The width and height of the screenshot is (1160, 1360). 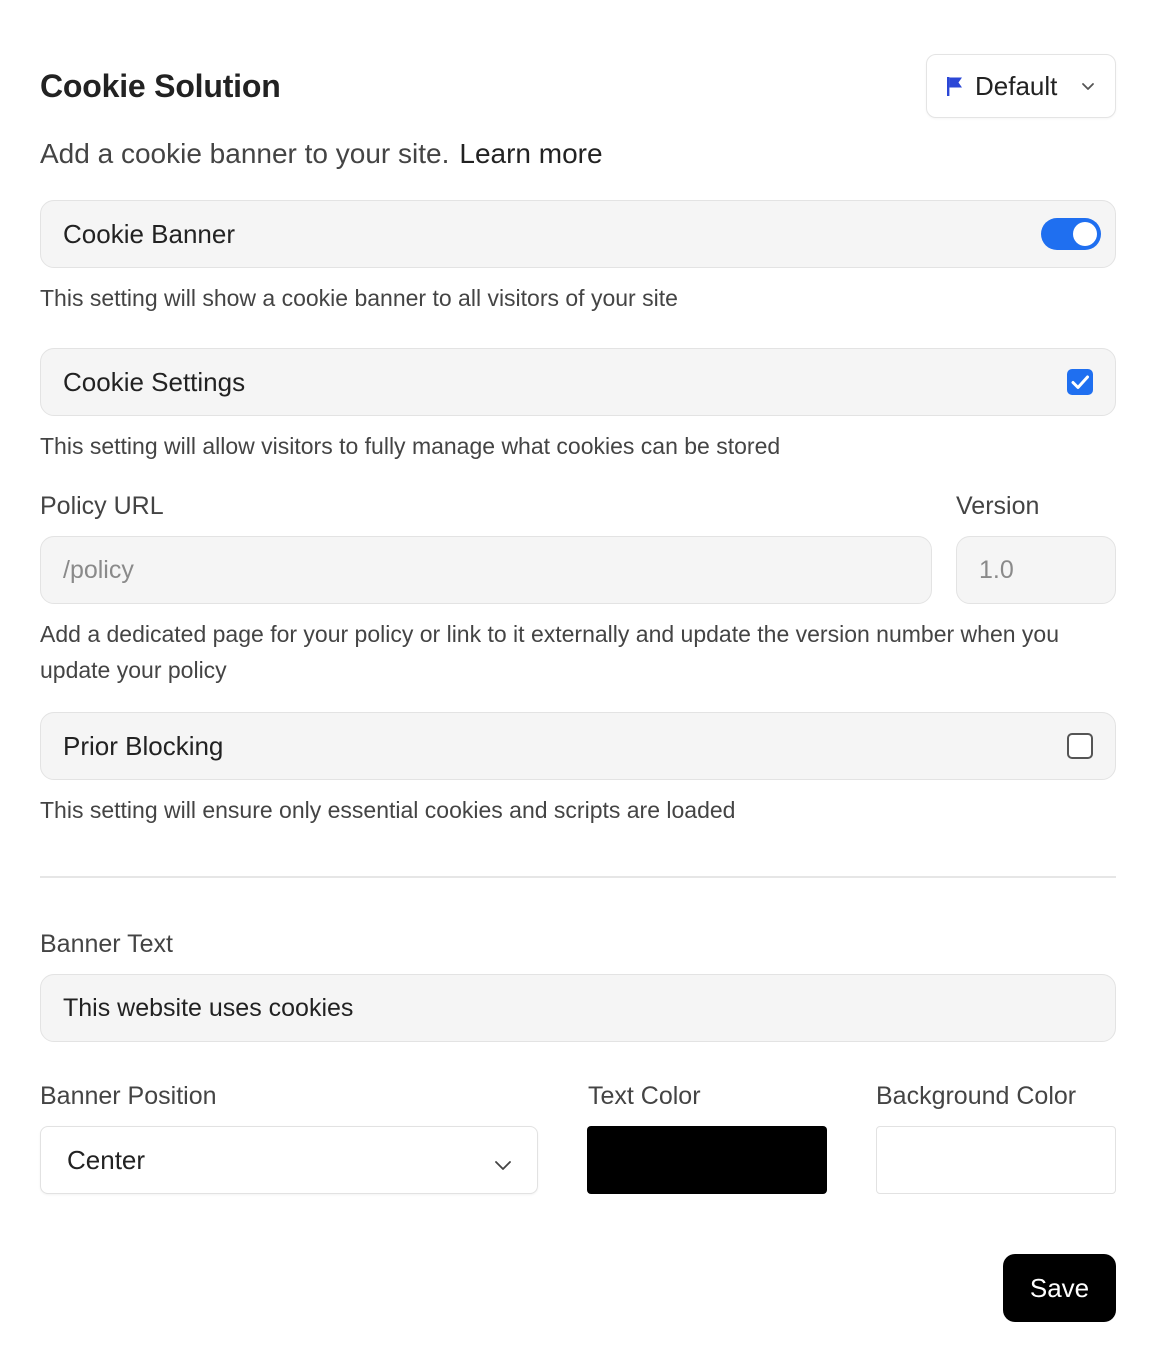 I want to click on background-color-swatch, so click(x=996, y=1160).